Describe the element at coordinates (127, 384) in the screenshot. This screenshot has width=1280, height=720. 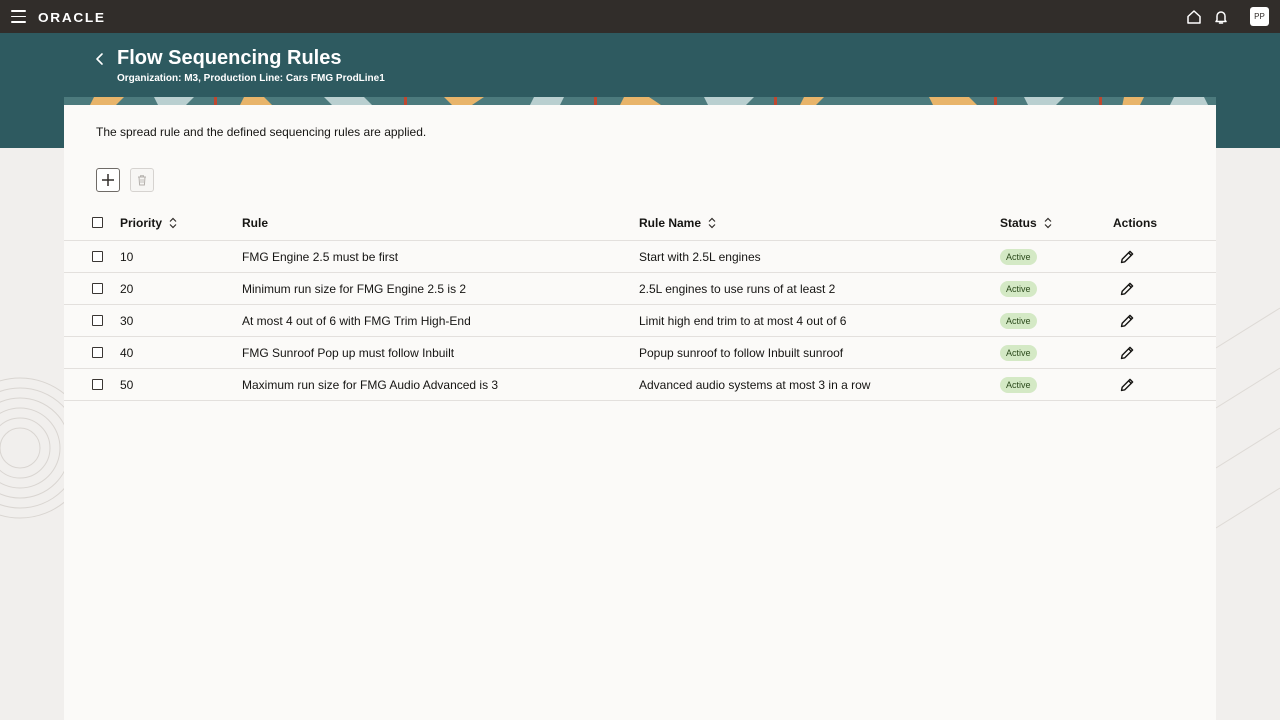
I see `cell-priority: 50` at that location.